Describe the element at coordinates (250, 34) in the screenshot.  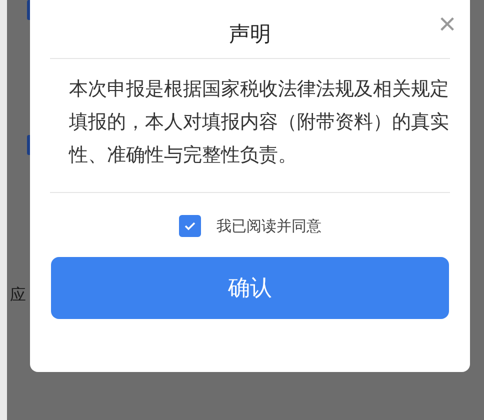
I see `dialog-title: 声明` at that location.